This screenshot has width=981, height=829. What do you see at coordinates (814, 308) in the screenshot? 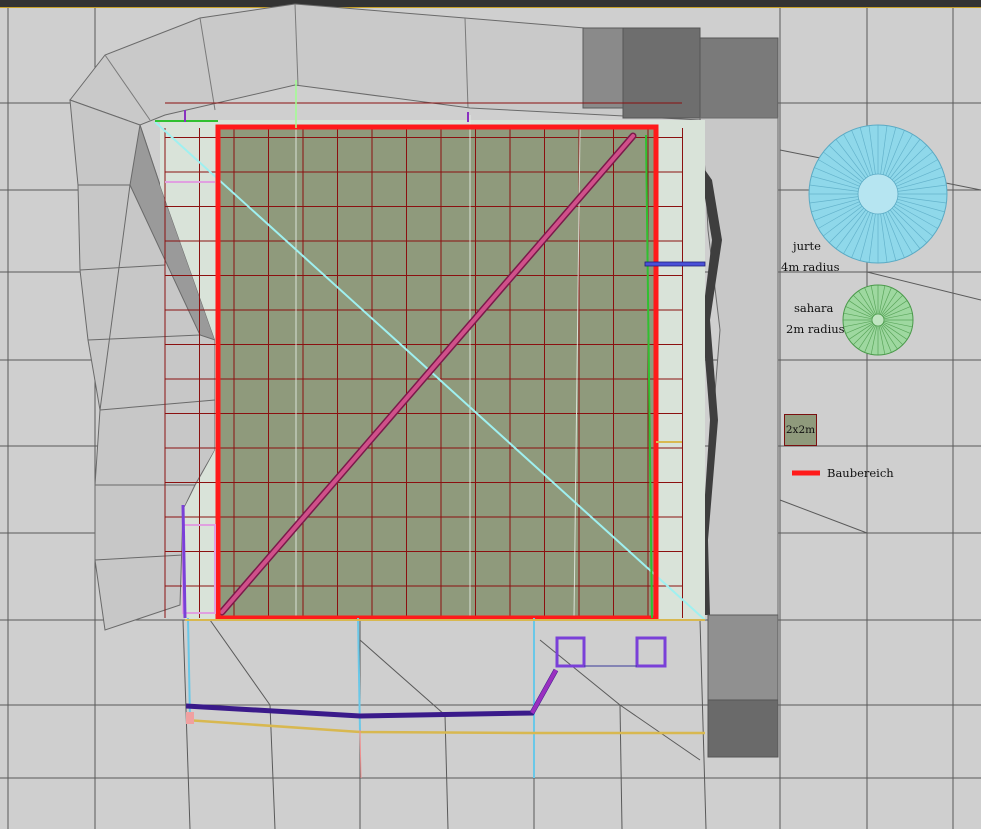
I see `sahara-label: sahara` at bounding box center [814, 308].